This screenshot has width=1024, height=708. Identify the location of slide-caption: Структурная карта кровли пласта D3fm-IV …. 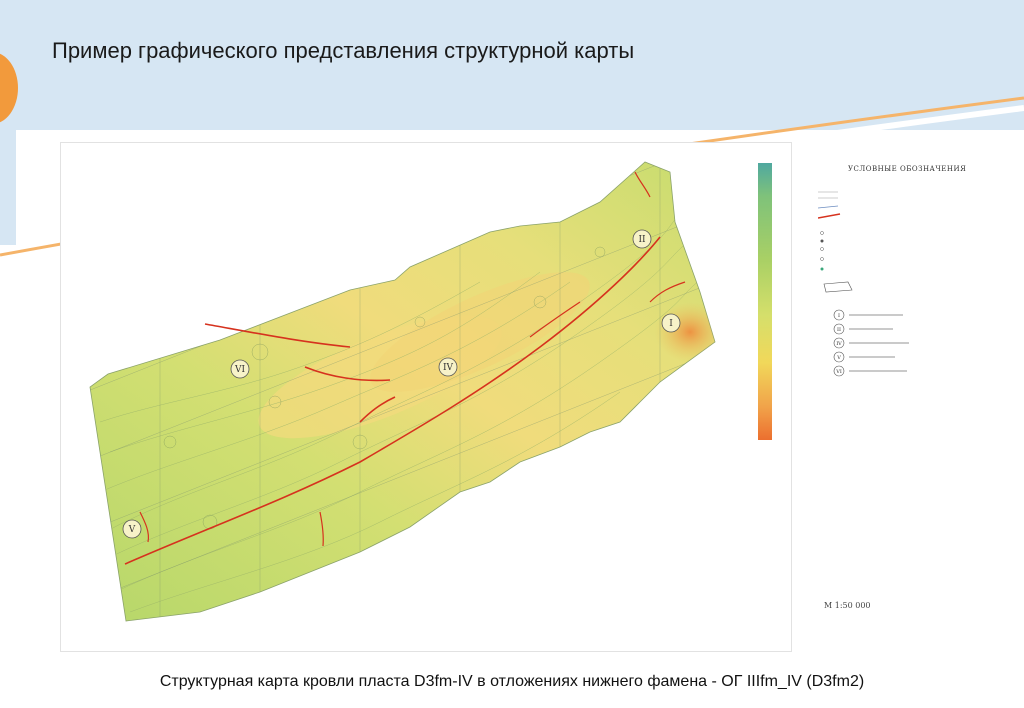
(512, 681).